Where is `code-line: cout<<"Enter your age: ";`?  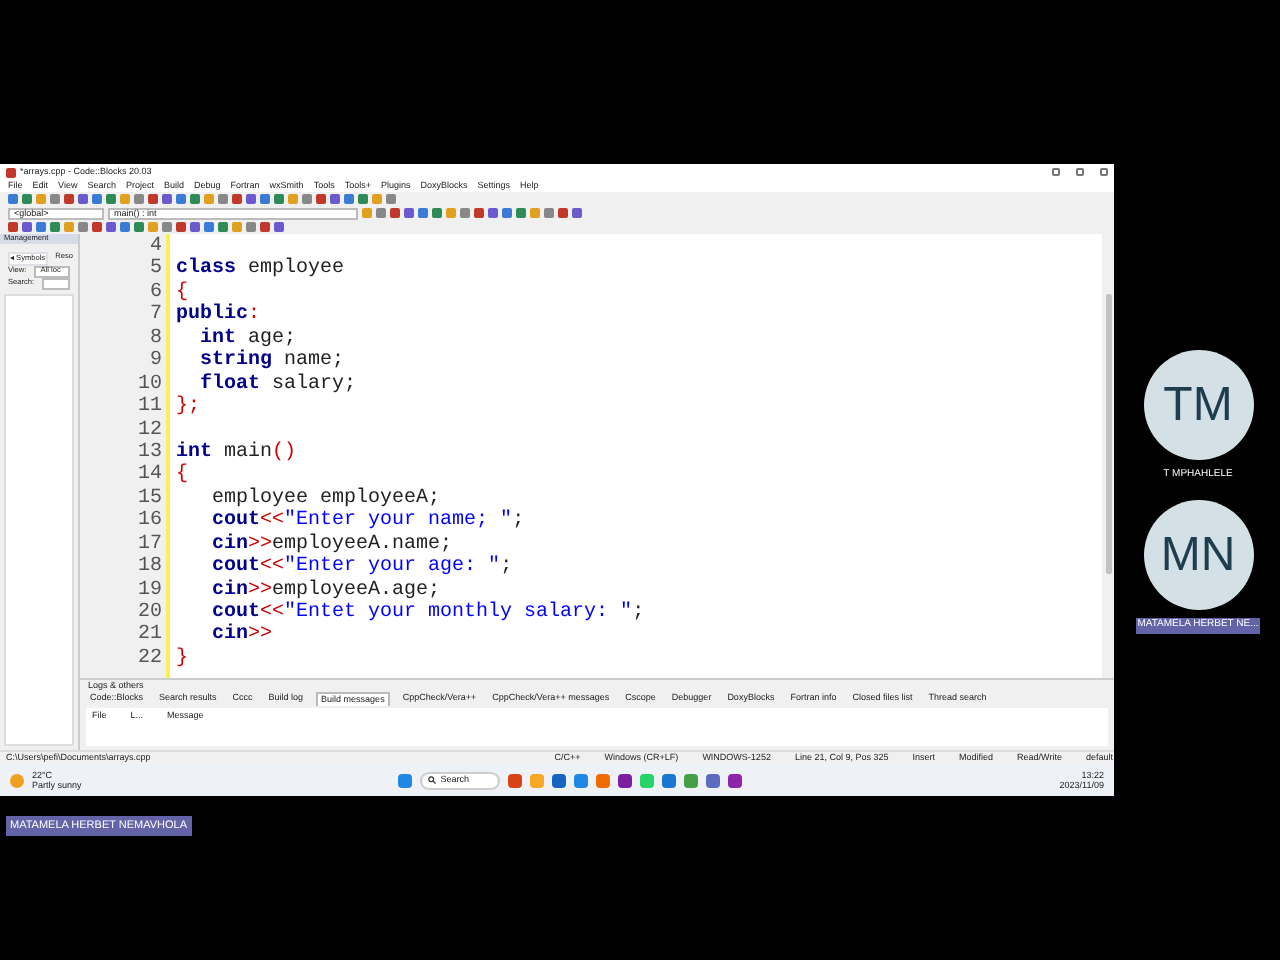
code-line: cout<<"Enter your age: "; is located at coordinates (362, 567).